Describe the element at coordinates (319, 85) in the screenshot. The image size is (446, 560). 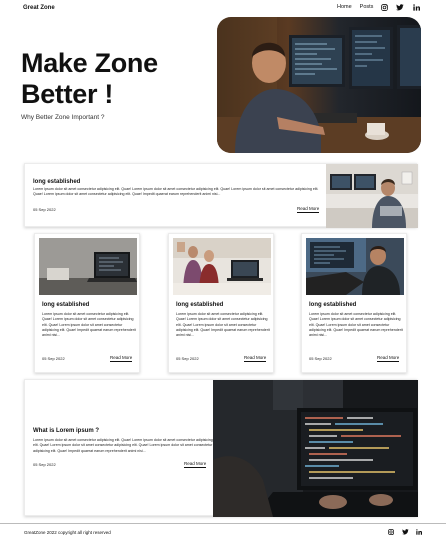
I see `hero-image` at that location.